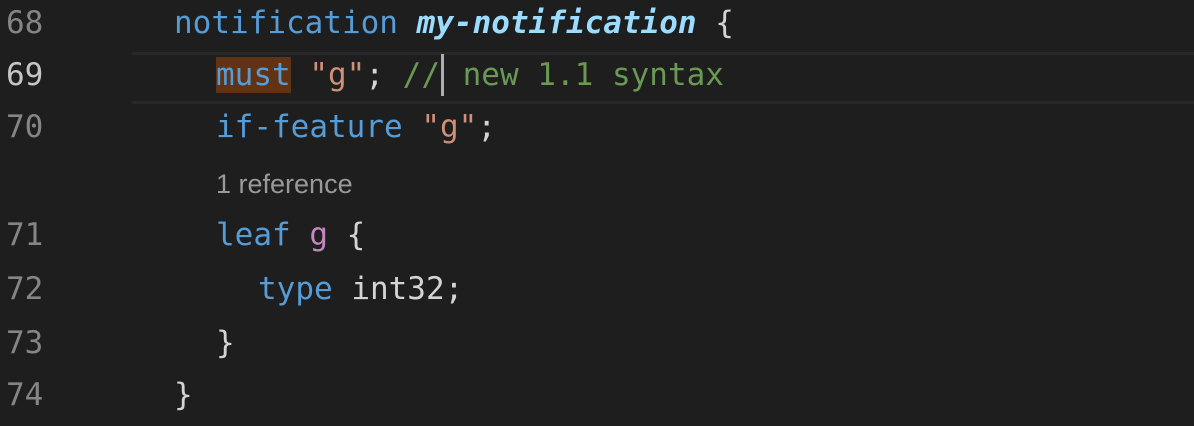  Describe the element at coordinates (25, 343) in the screenshot. I see `line-number: 73` at that location.